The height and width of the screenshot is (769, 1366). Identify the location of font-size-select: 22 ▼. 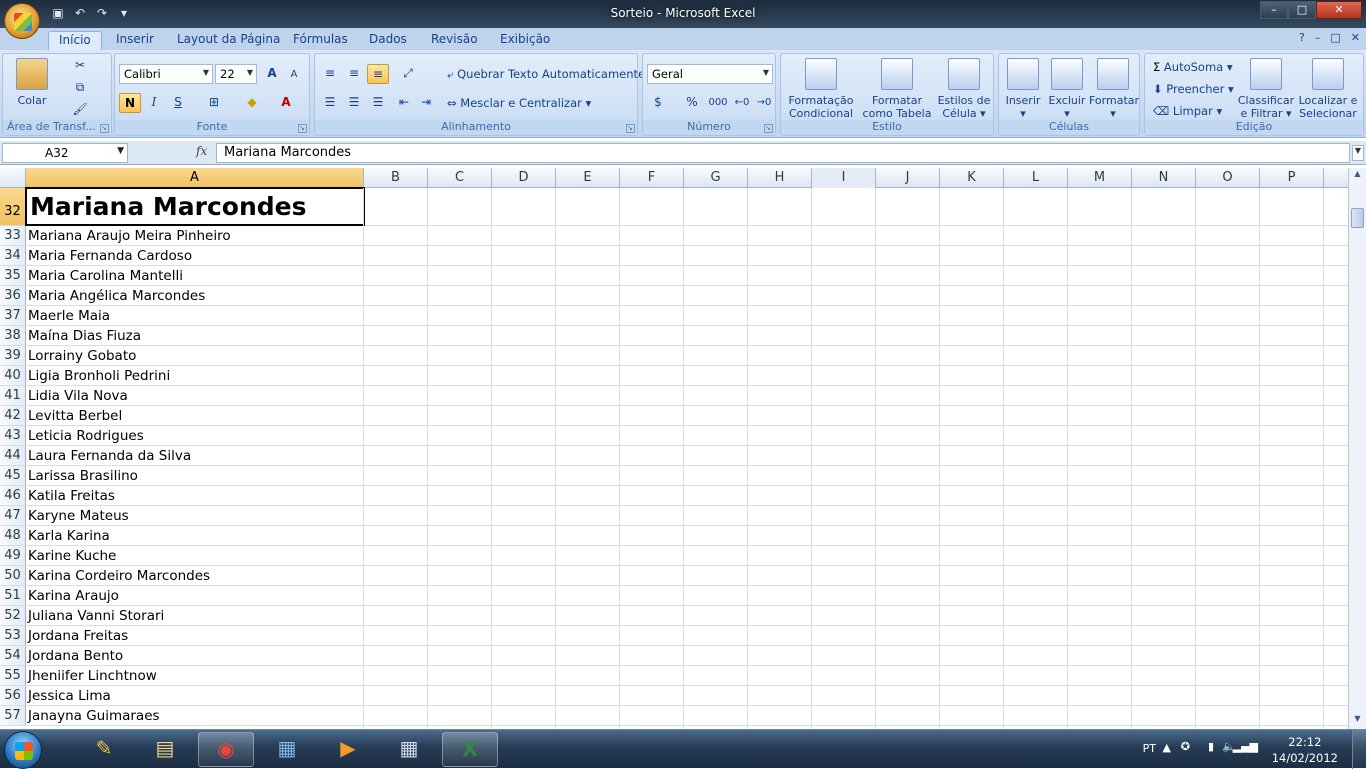
(236, 74).